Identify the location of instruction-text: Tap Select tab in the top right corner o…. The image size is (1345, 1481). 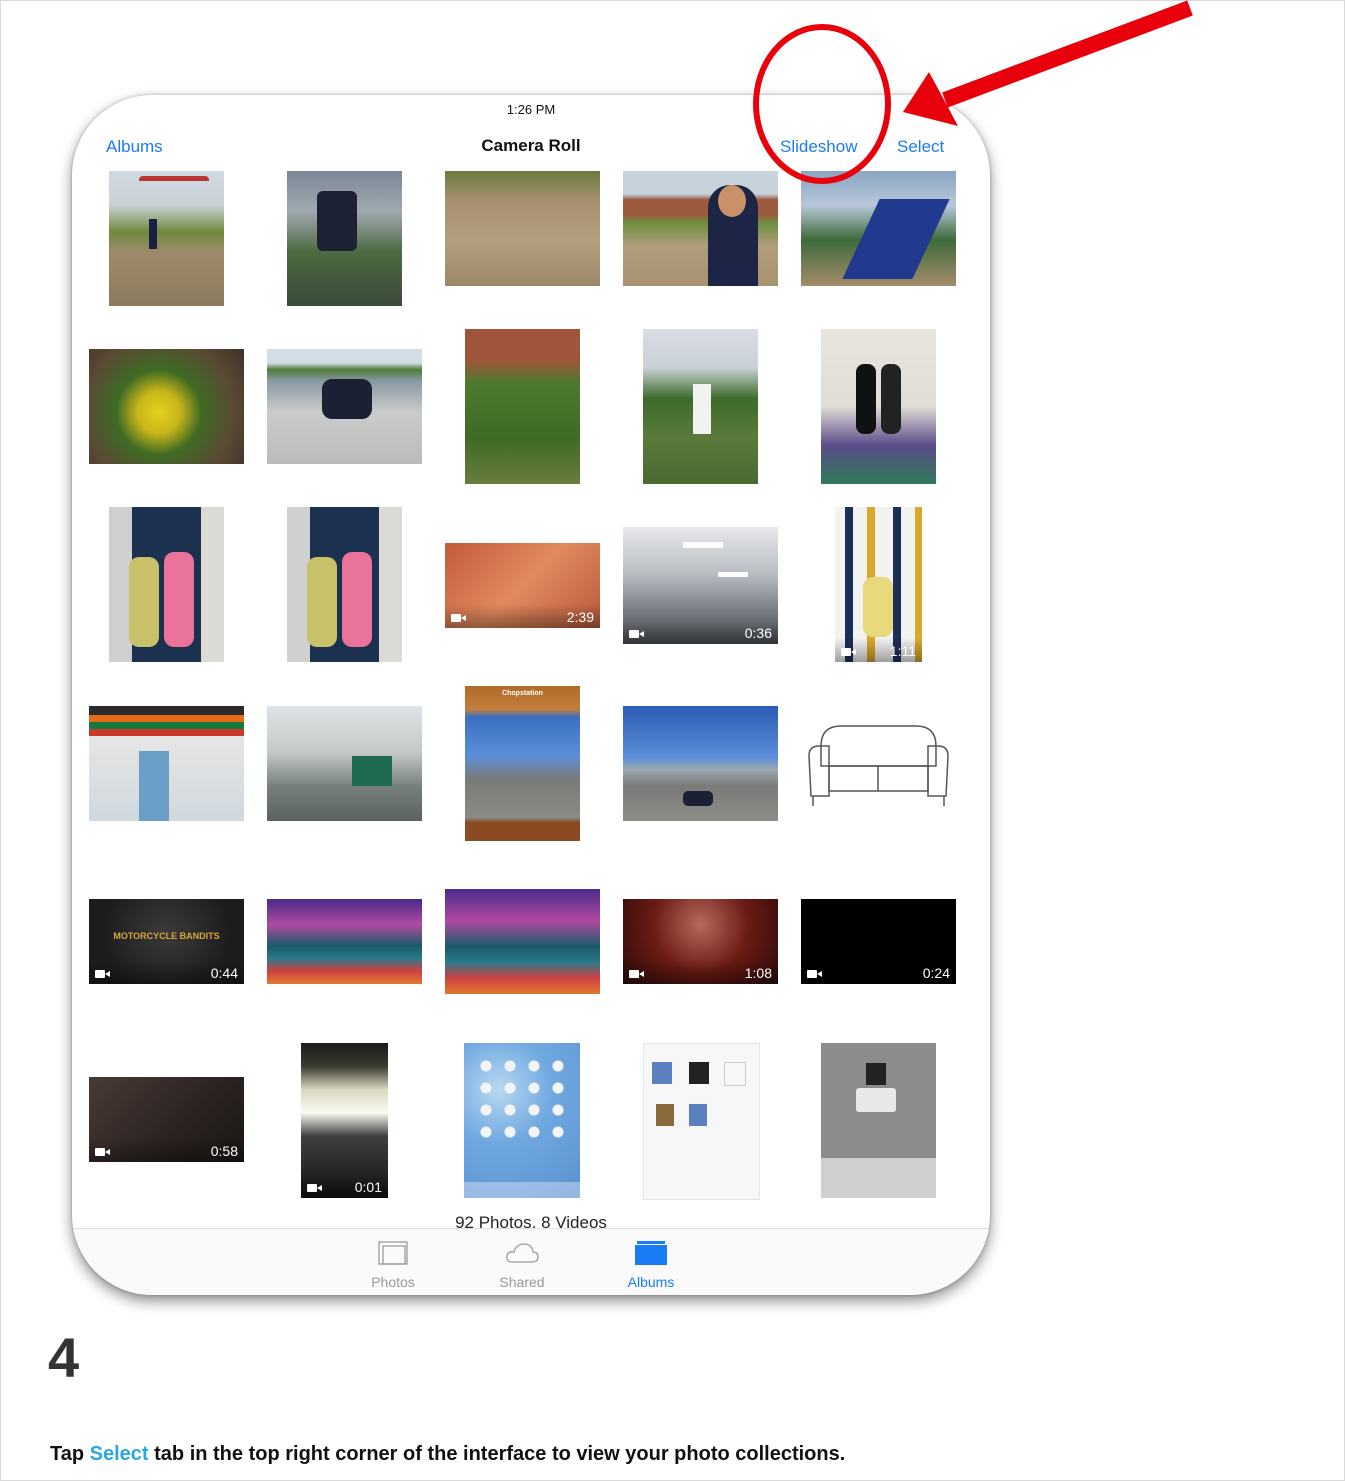
(447, 1454).